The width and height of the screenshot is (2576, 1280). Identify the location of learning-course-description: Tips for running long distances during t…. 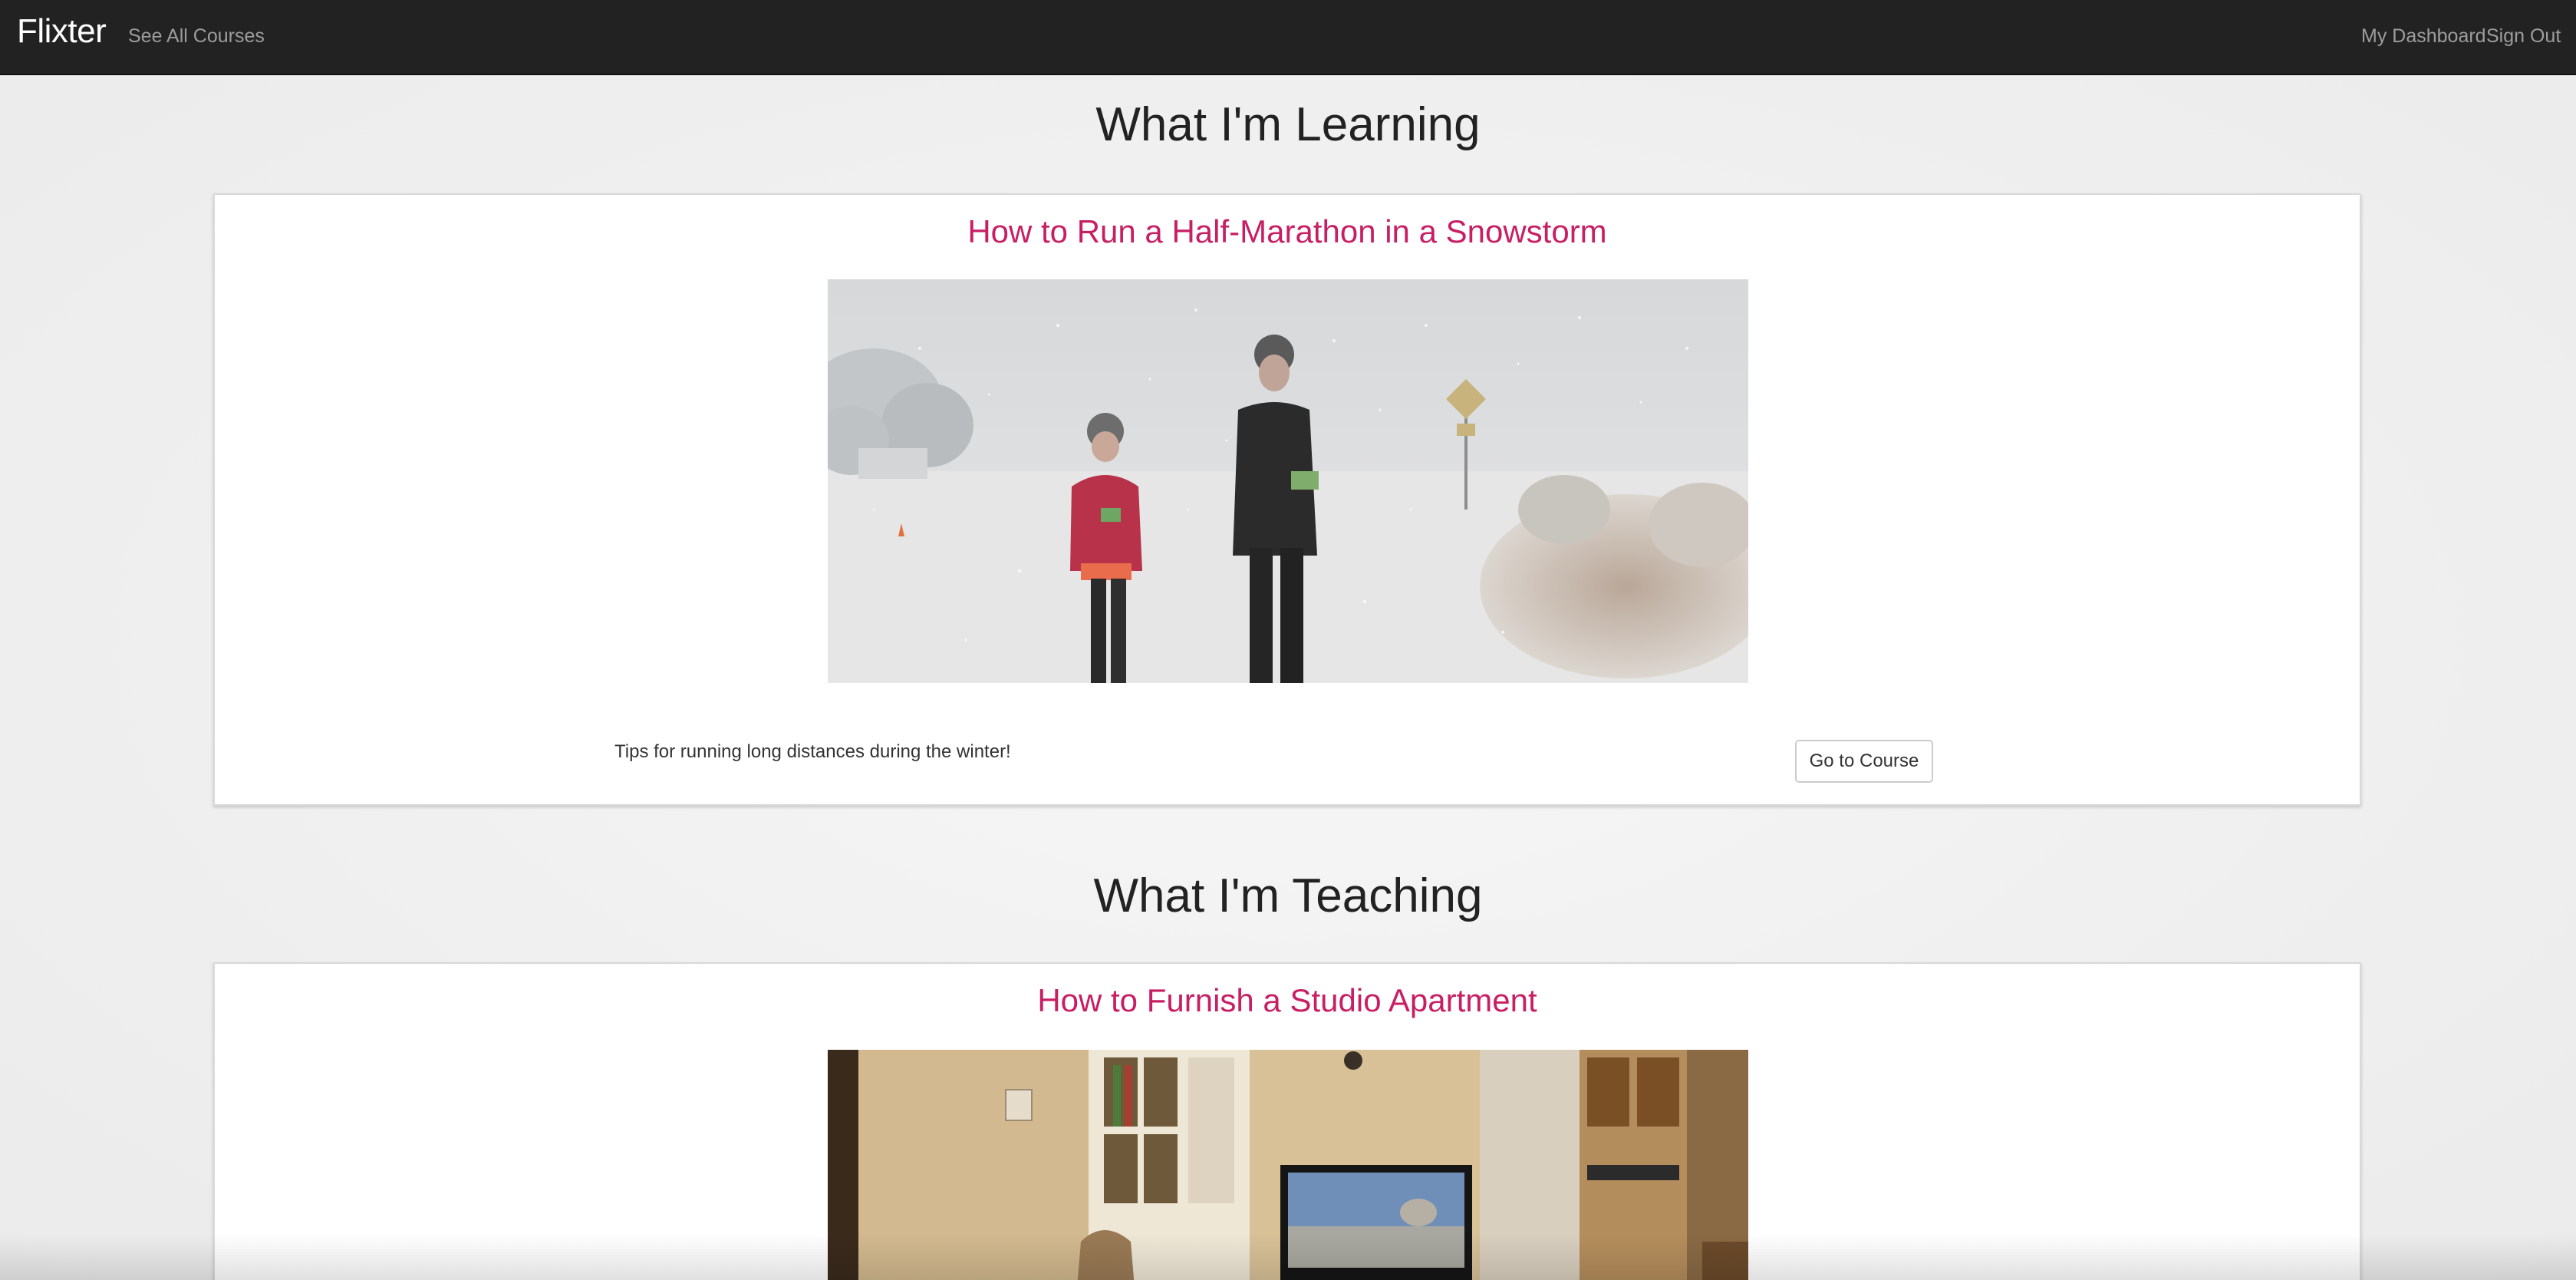
(812, 752).